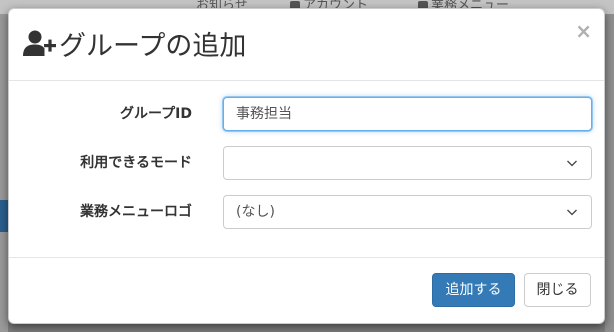 This screenshot has width=614, height=332. What do you see at coordinates (407, 163) in the screenshot?
I see `available-mode-select` at bounding box center [407, 163].